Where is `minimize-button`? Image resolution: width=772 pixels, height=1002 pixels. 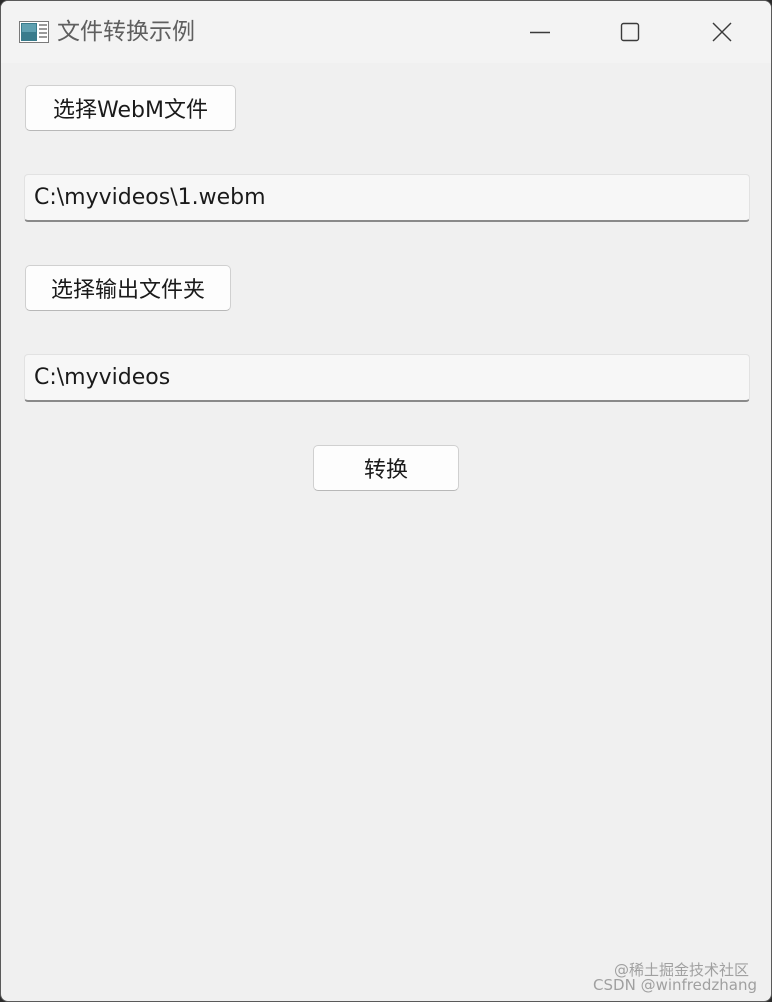
minimize-button is located at coordinates (540, 32).